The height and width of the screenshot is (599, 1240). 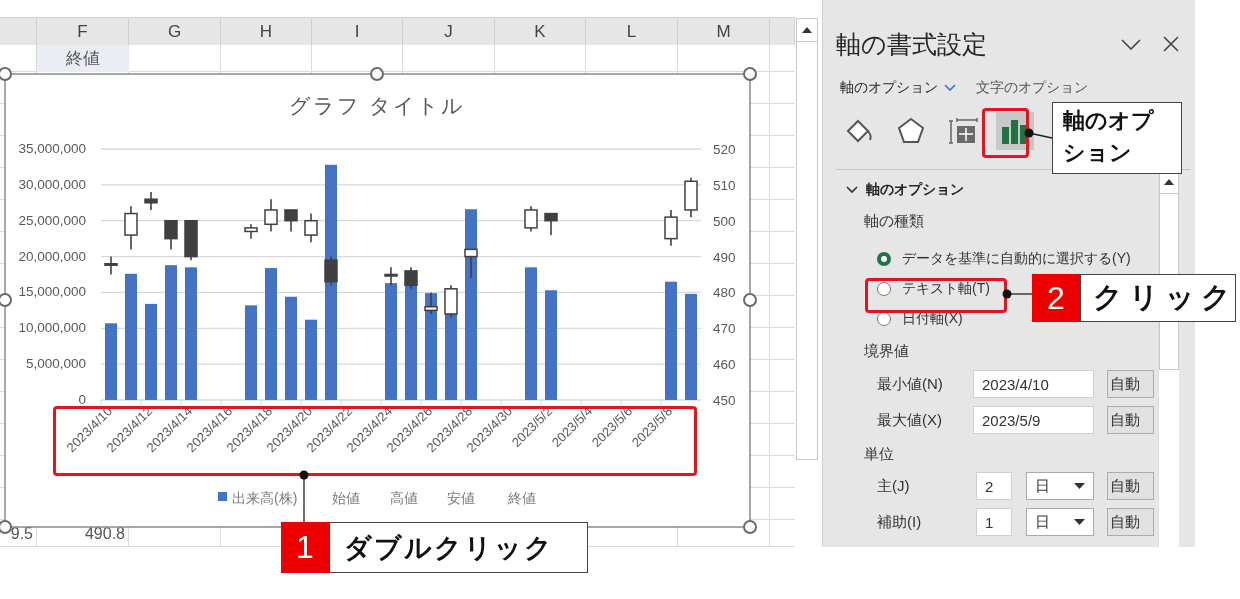 What do you see at coordinates (104, 533) in the screenshot?
I see `table-cell-text: 490.8` at bounding box center [104, 533].